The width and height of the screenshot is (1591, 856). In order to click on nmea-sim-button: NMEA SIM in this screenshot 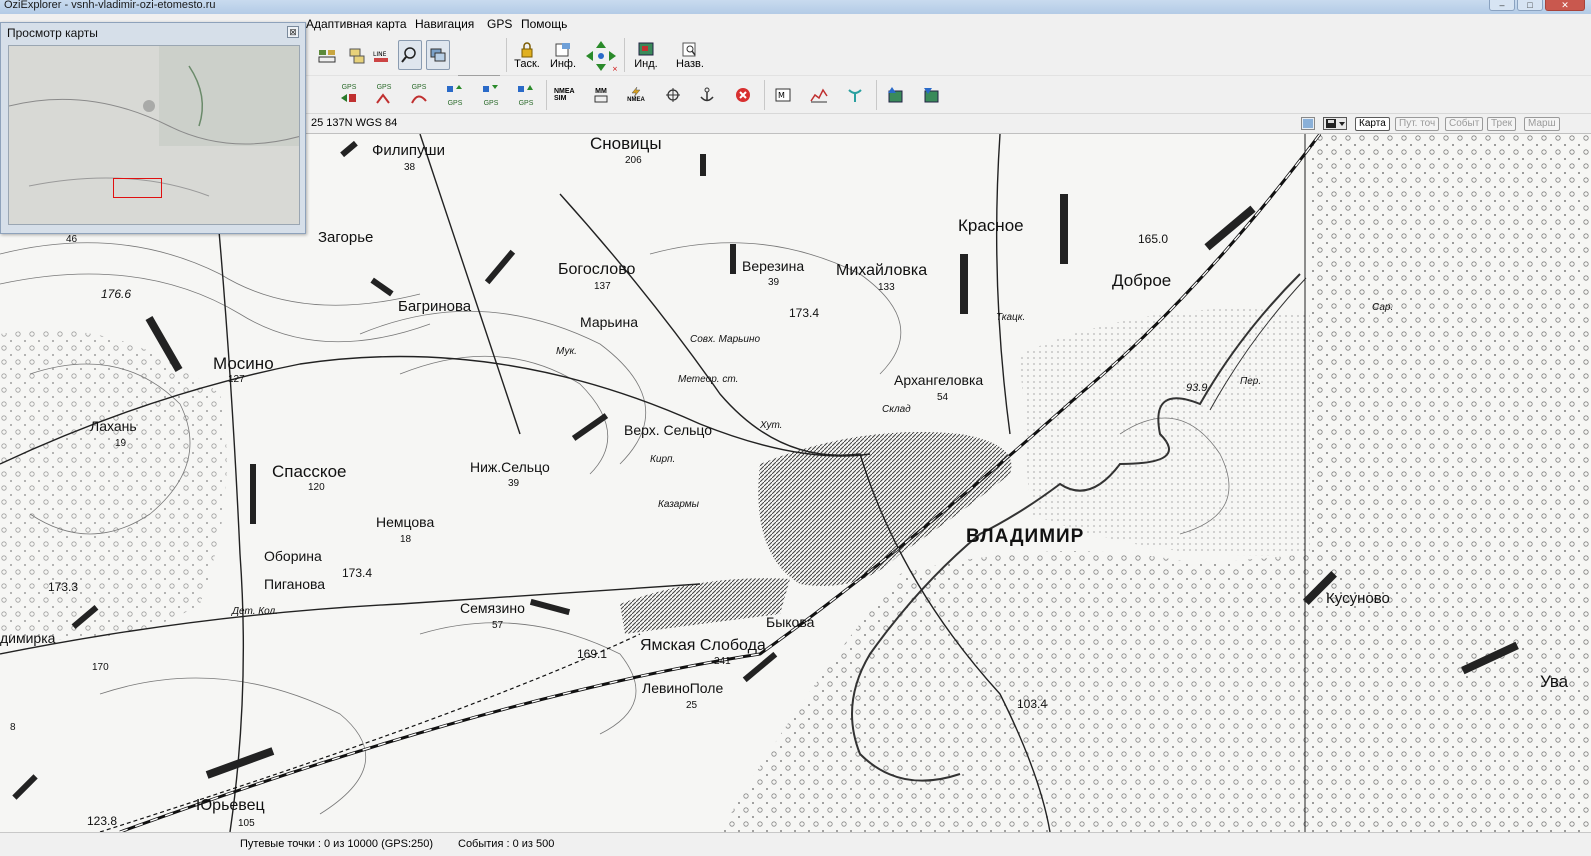, I will do `click(567, 95)`.